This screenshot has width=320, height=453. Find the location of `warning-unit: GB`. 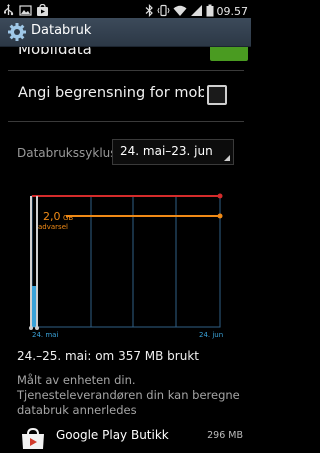

warning-unit: GB is located at coordinates (68, 218).